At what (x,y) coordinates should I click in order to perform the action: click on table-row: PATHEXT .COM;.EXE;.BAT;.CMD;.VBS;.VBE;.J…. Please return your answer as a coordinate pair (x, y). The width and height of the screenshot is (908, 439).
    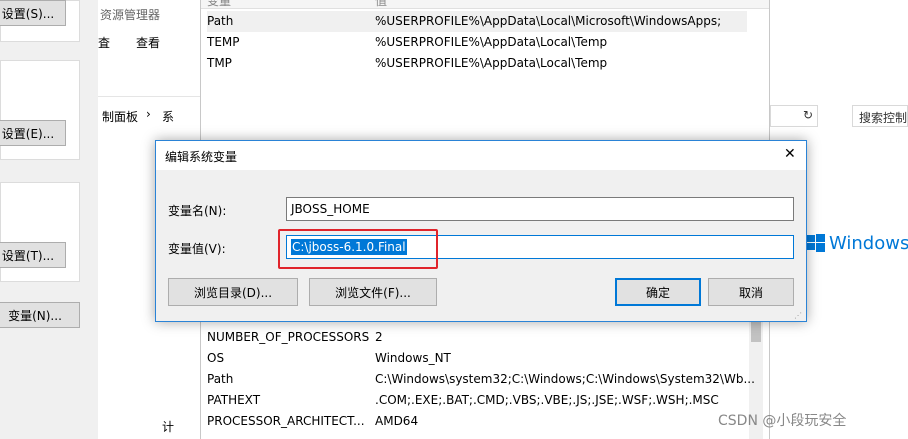
    Looking at the image, I should click on (477, 400).